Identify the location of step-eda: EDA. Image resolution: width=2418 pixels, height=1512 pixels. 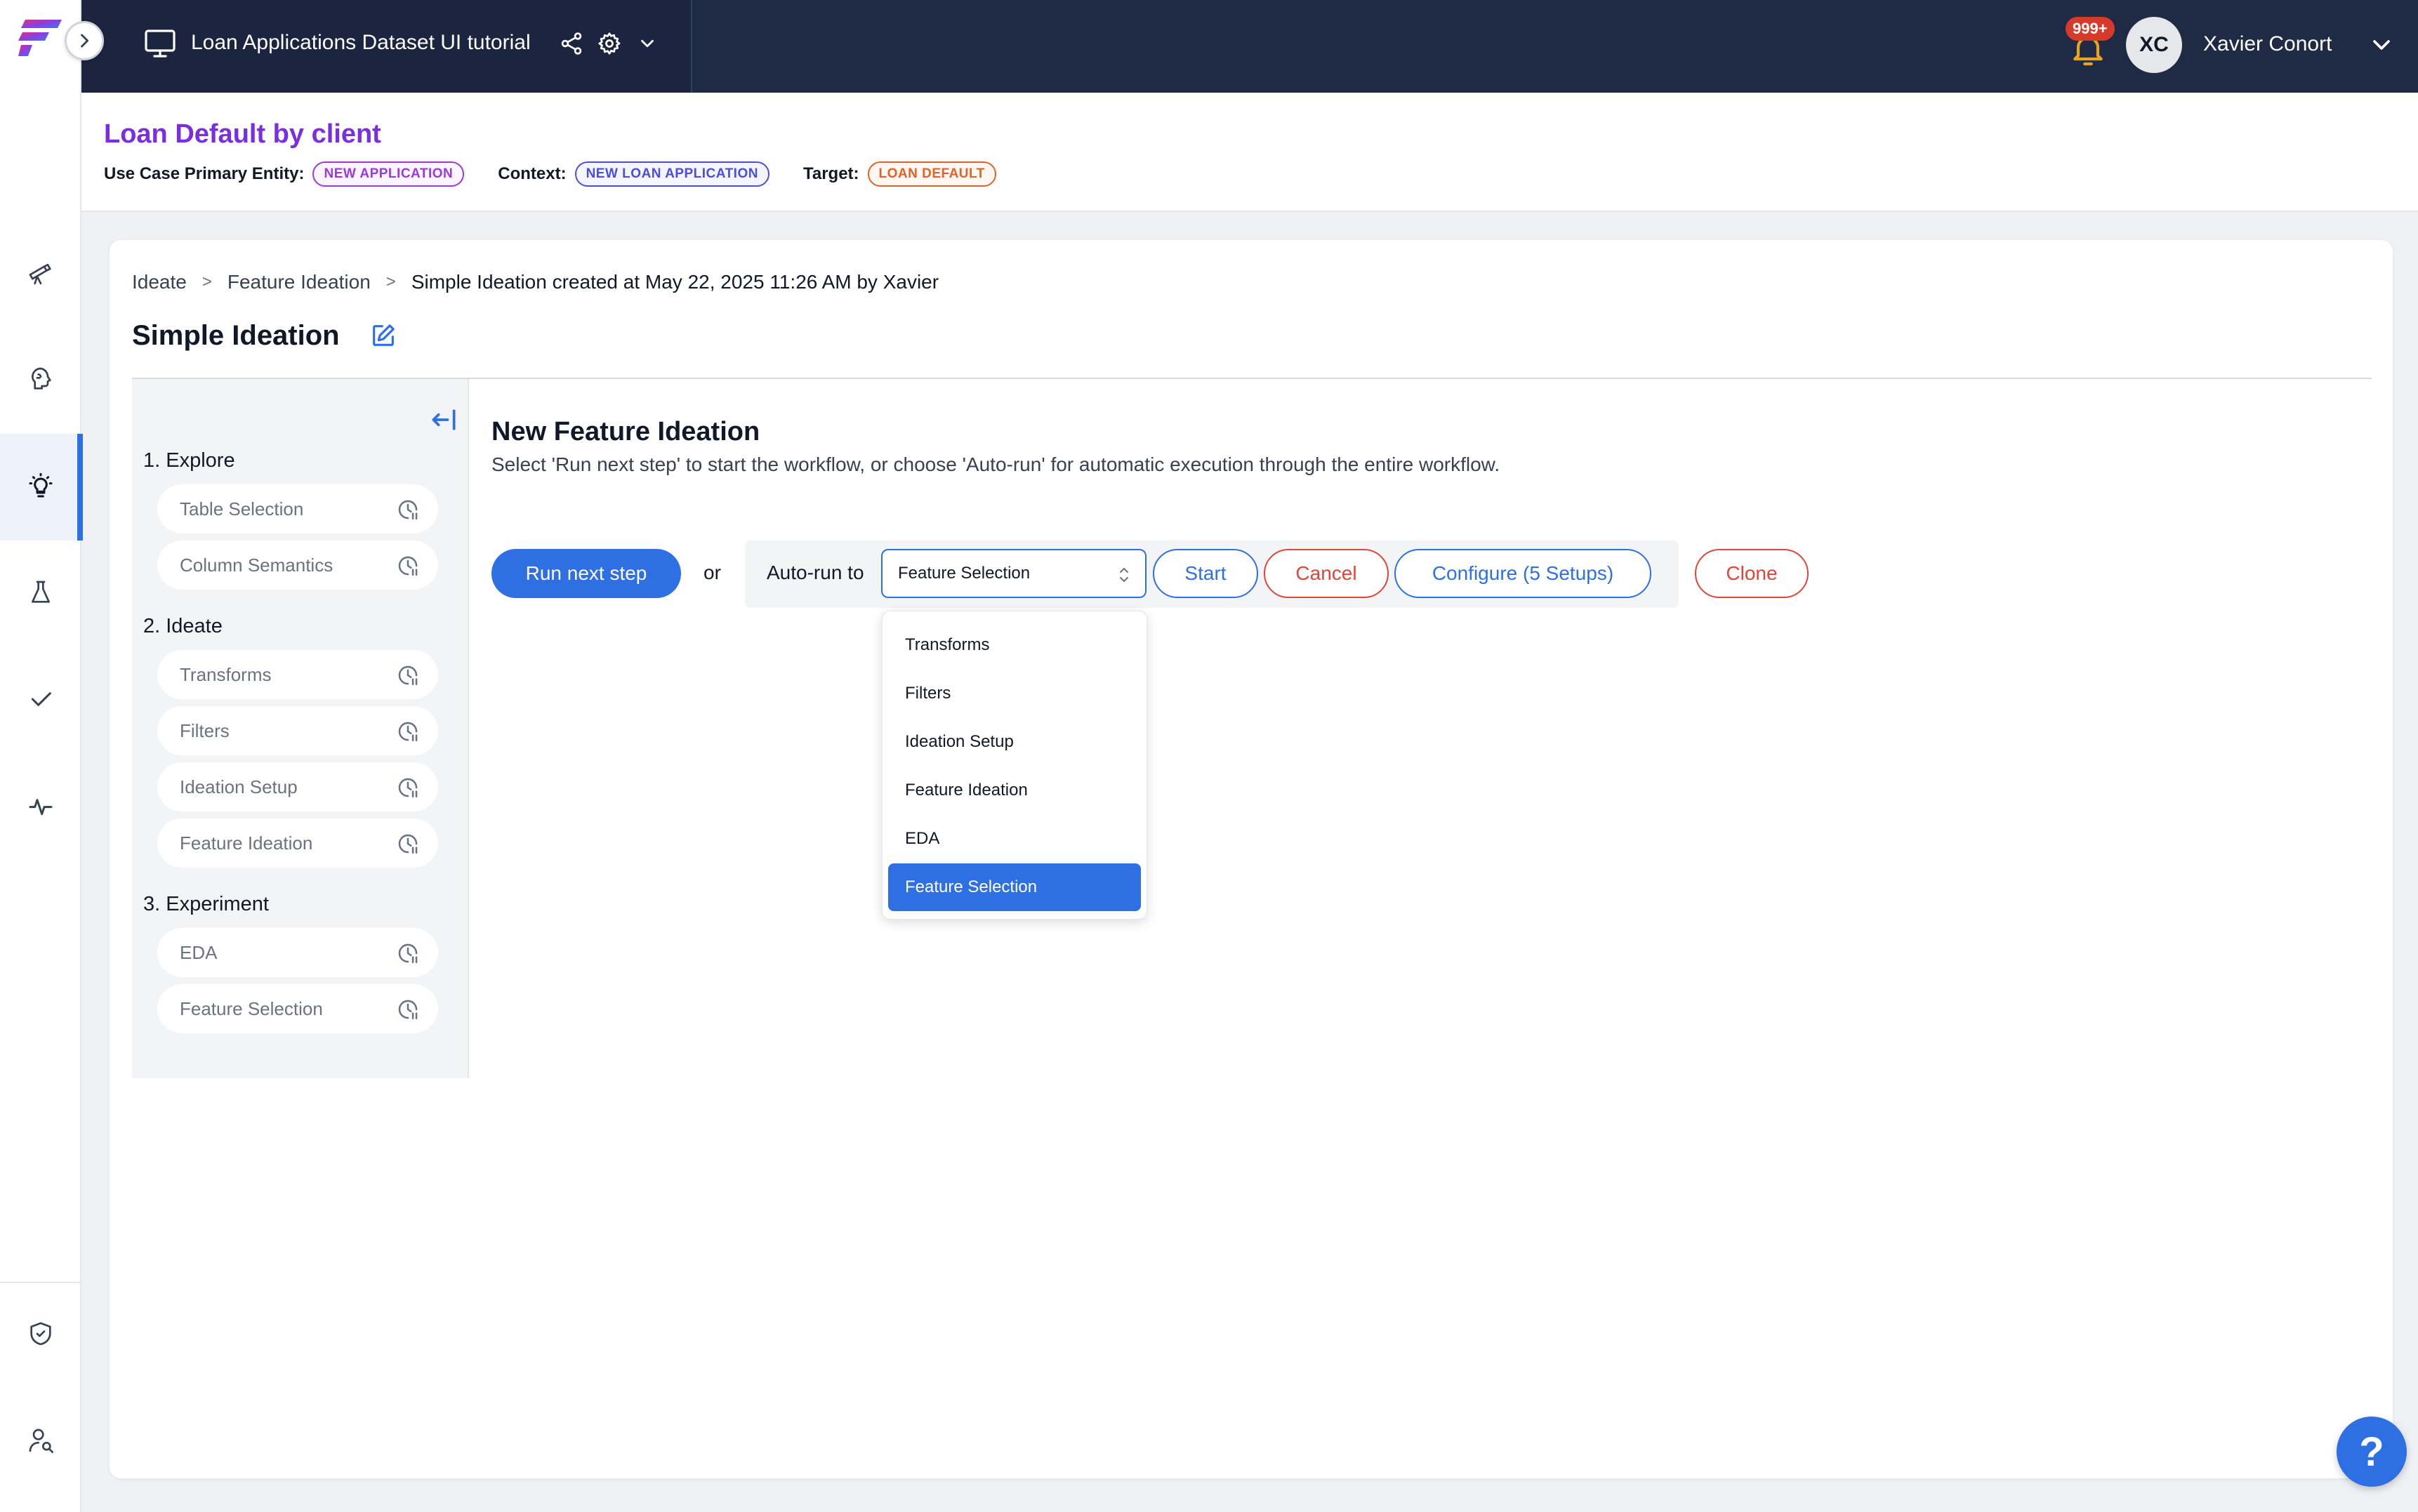
(297, 952).